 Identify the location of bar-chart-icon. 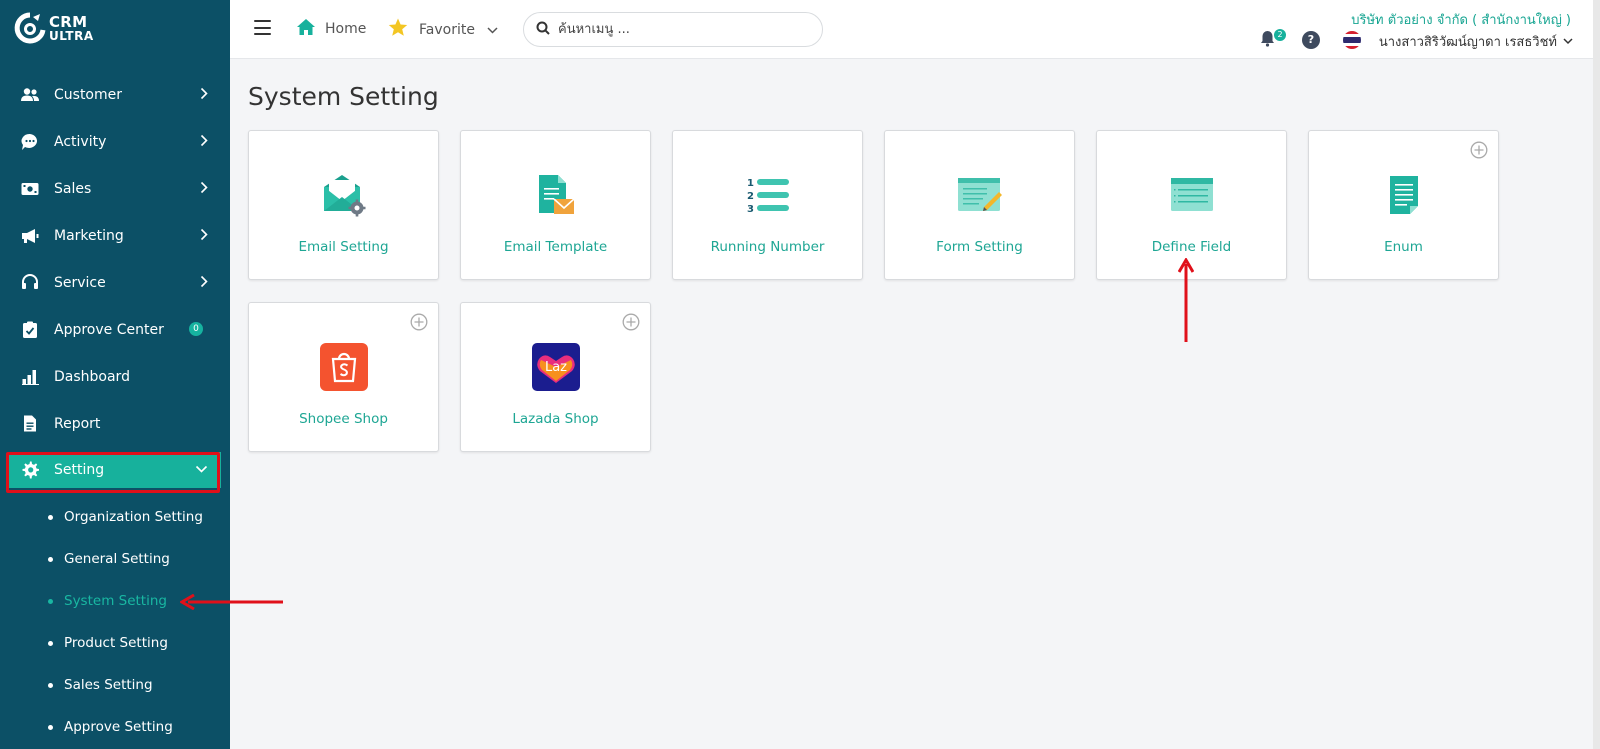
(30, 377).